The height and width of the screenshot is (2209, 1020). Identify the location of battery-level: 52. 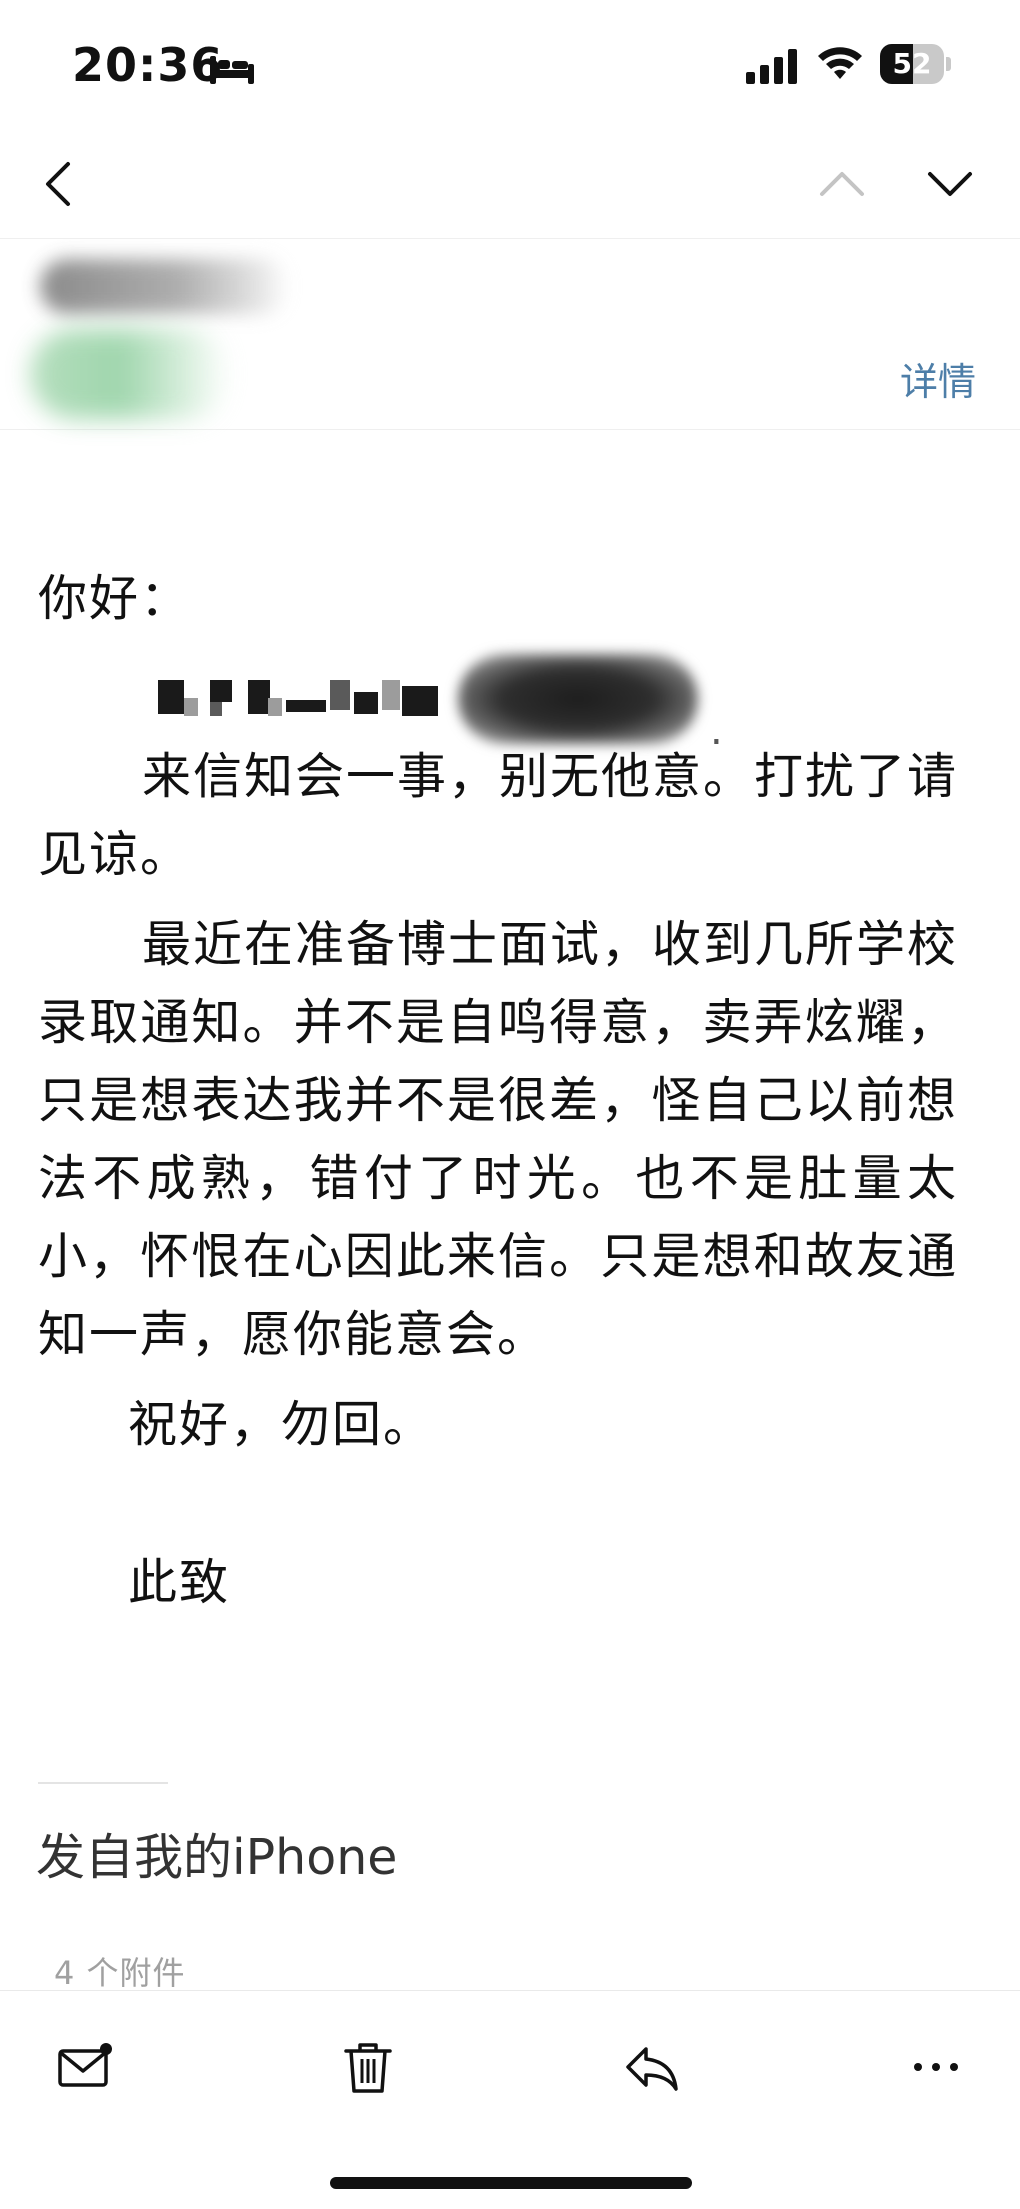
(912, 63).